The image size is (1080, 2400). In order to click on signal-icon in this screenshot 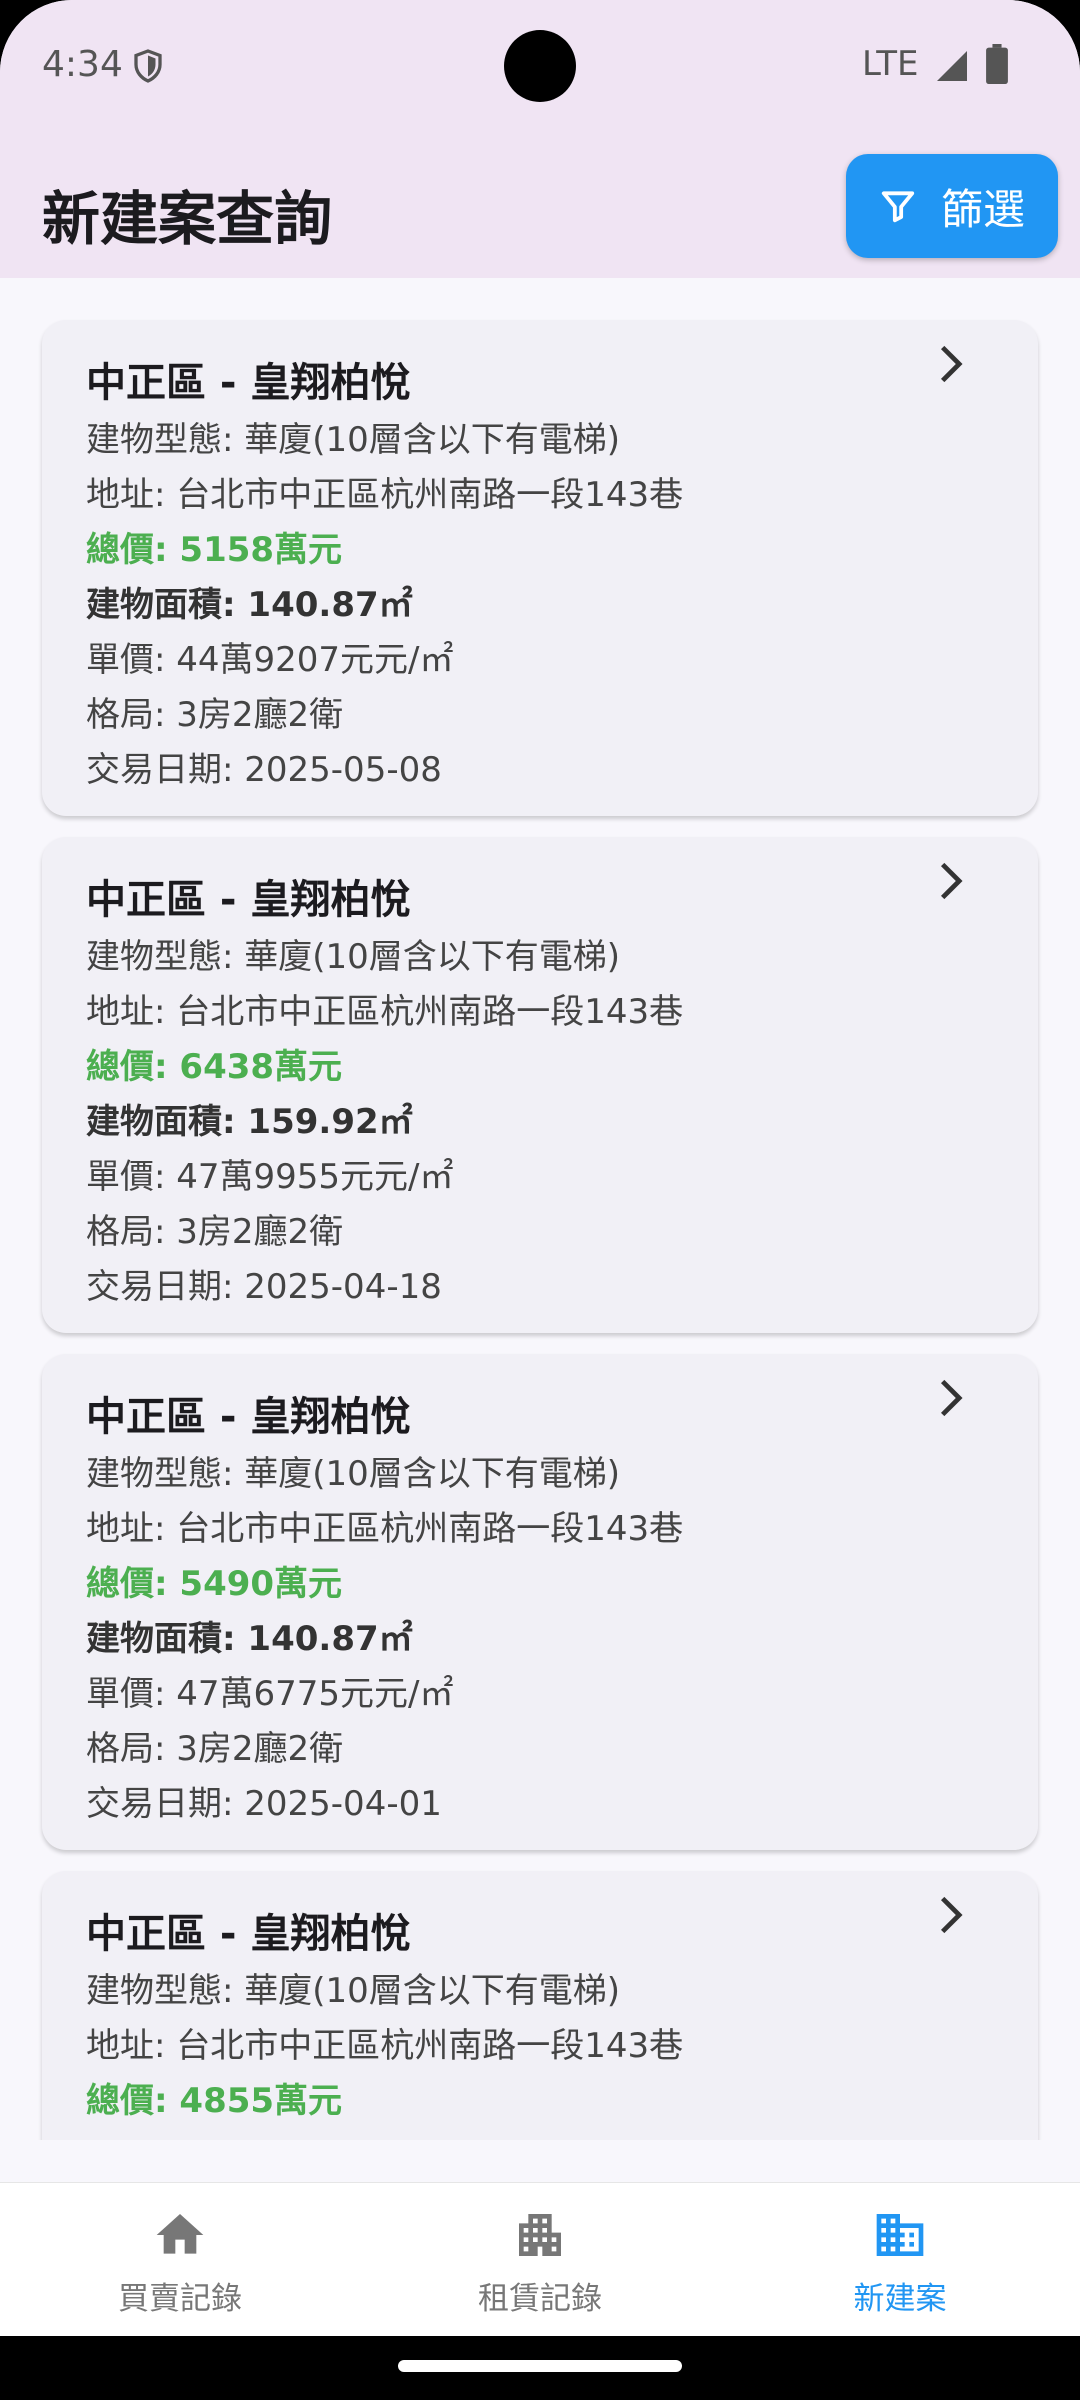, I will do `click(952, 66)`.